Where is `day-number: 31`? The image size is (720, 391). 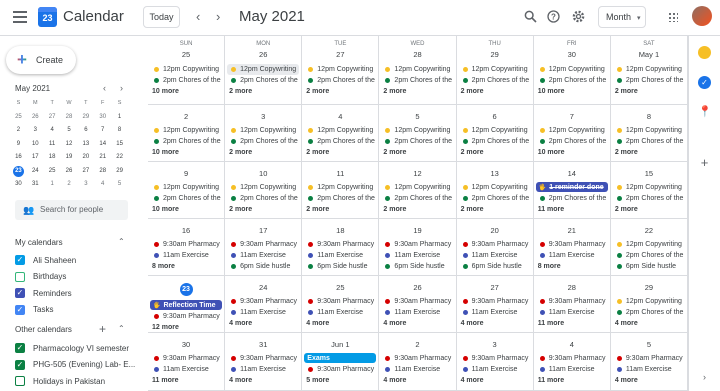
day-number: 31 is located at coordinates (263, 344).